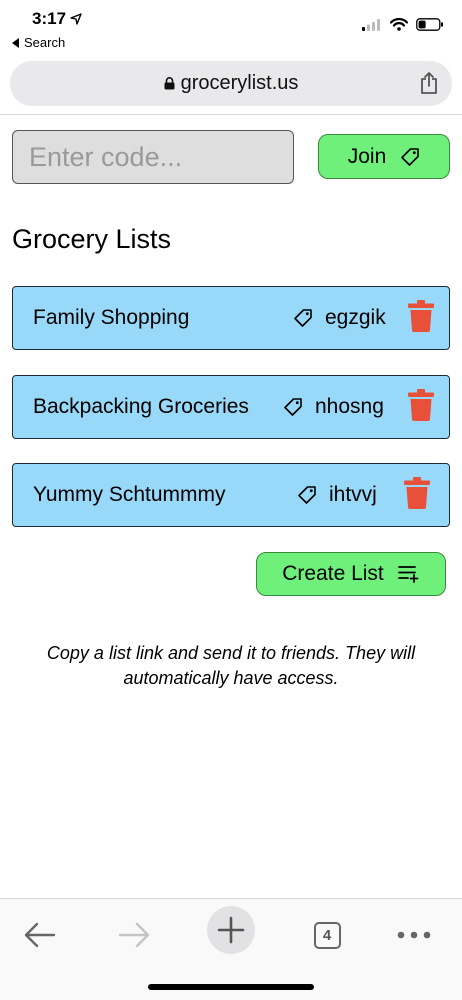  I want to click on url-display: grocerylist.us, so click(231, 83).